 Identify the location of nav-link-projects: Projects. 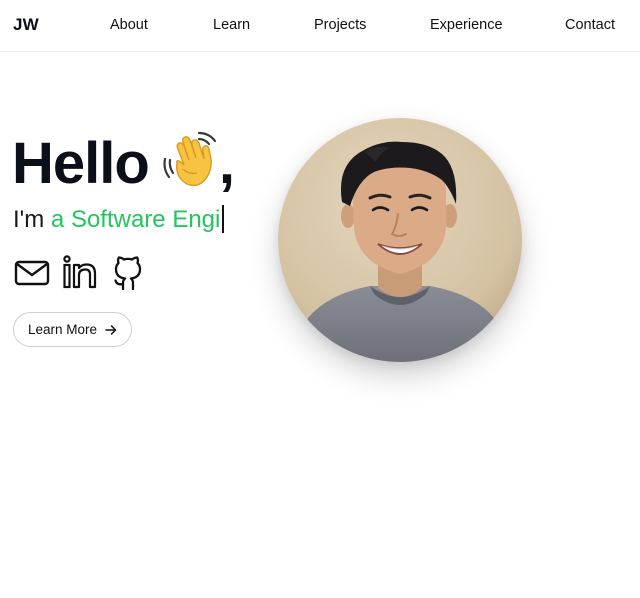
(340, 25).